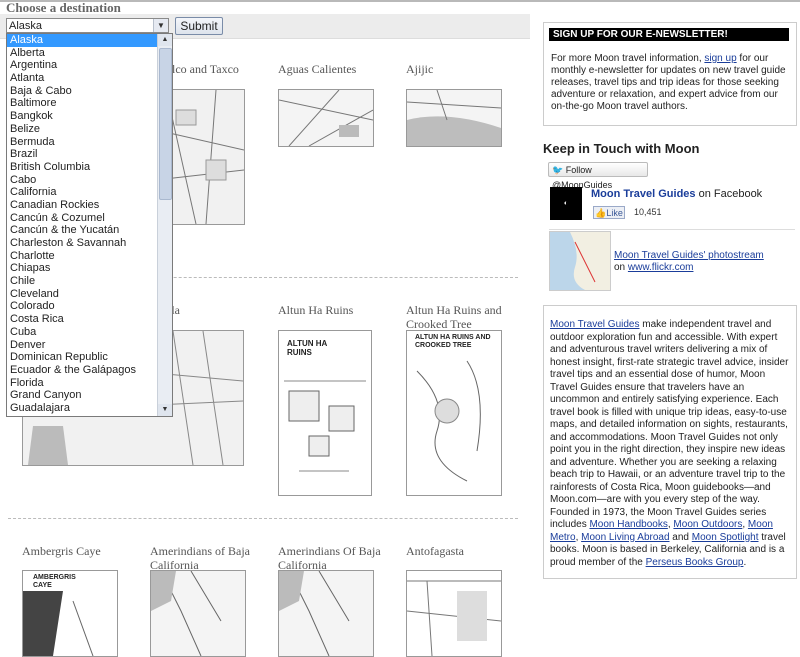  What do you see at coordinates (165, 410) in the screenshot?
I see `scroll-down-icon: ▼` at bounding box center [165, 410].